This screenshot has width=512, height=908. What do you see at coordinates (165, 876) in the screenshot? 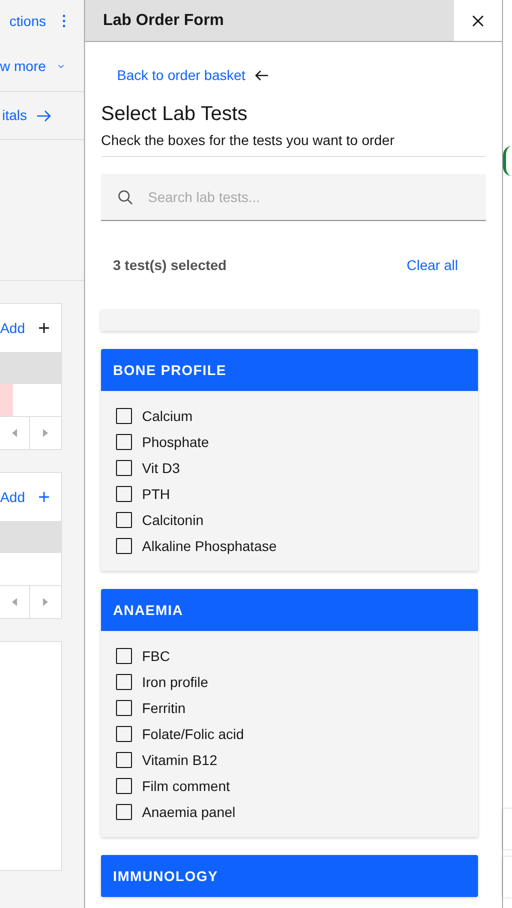
I see `group-title: IMMUNOLOGY` at bounding box center [165, 876].